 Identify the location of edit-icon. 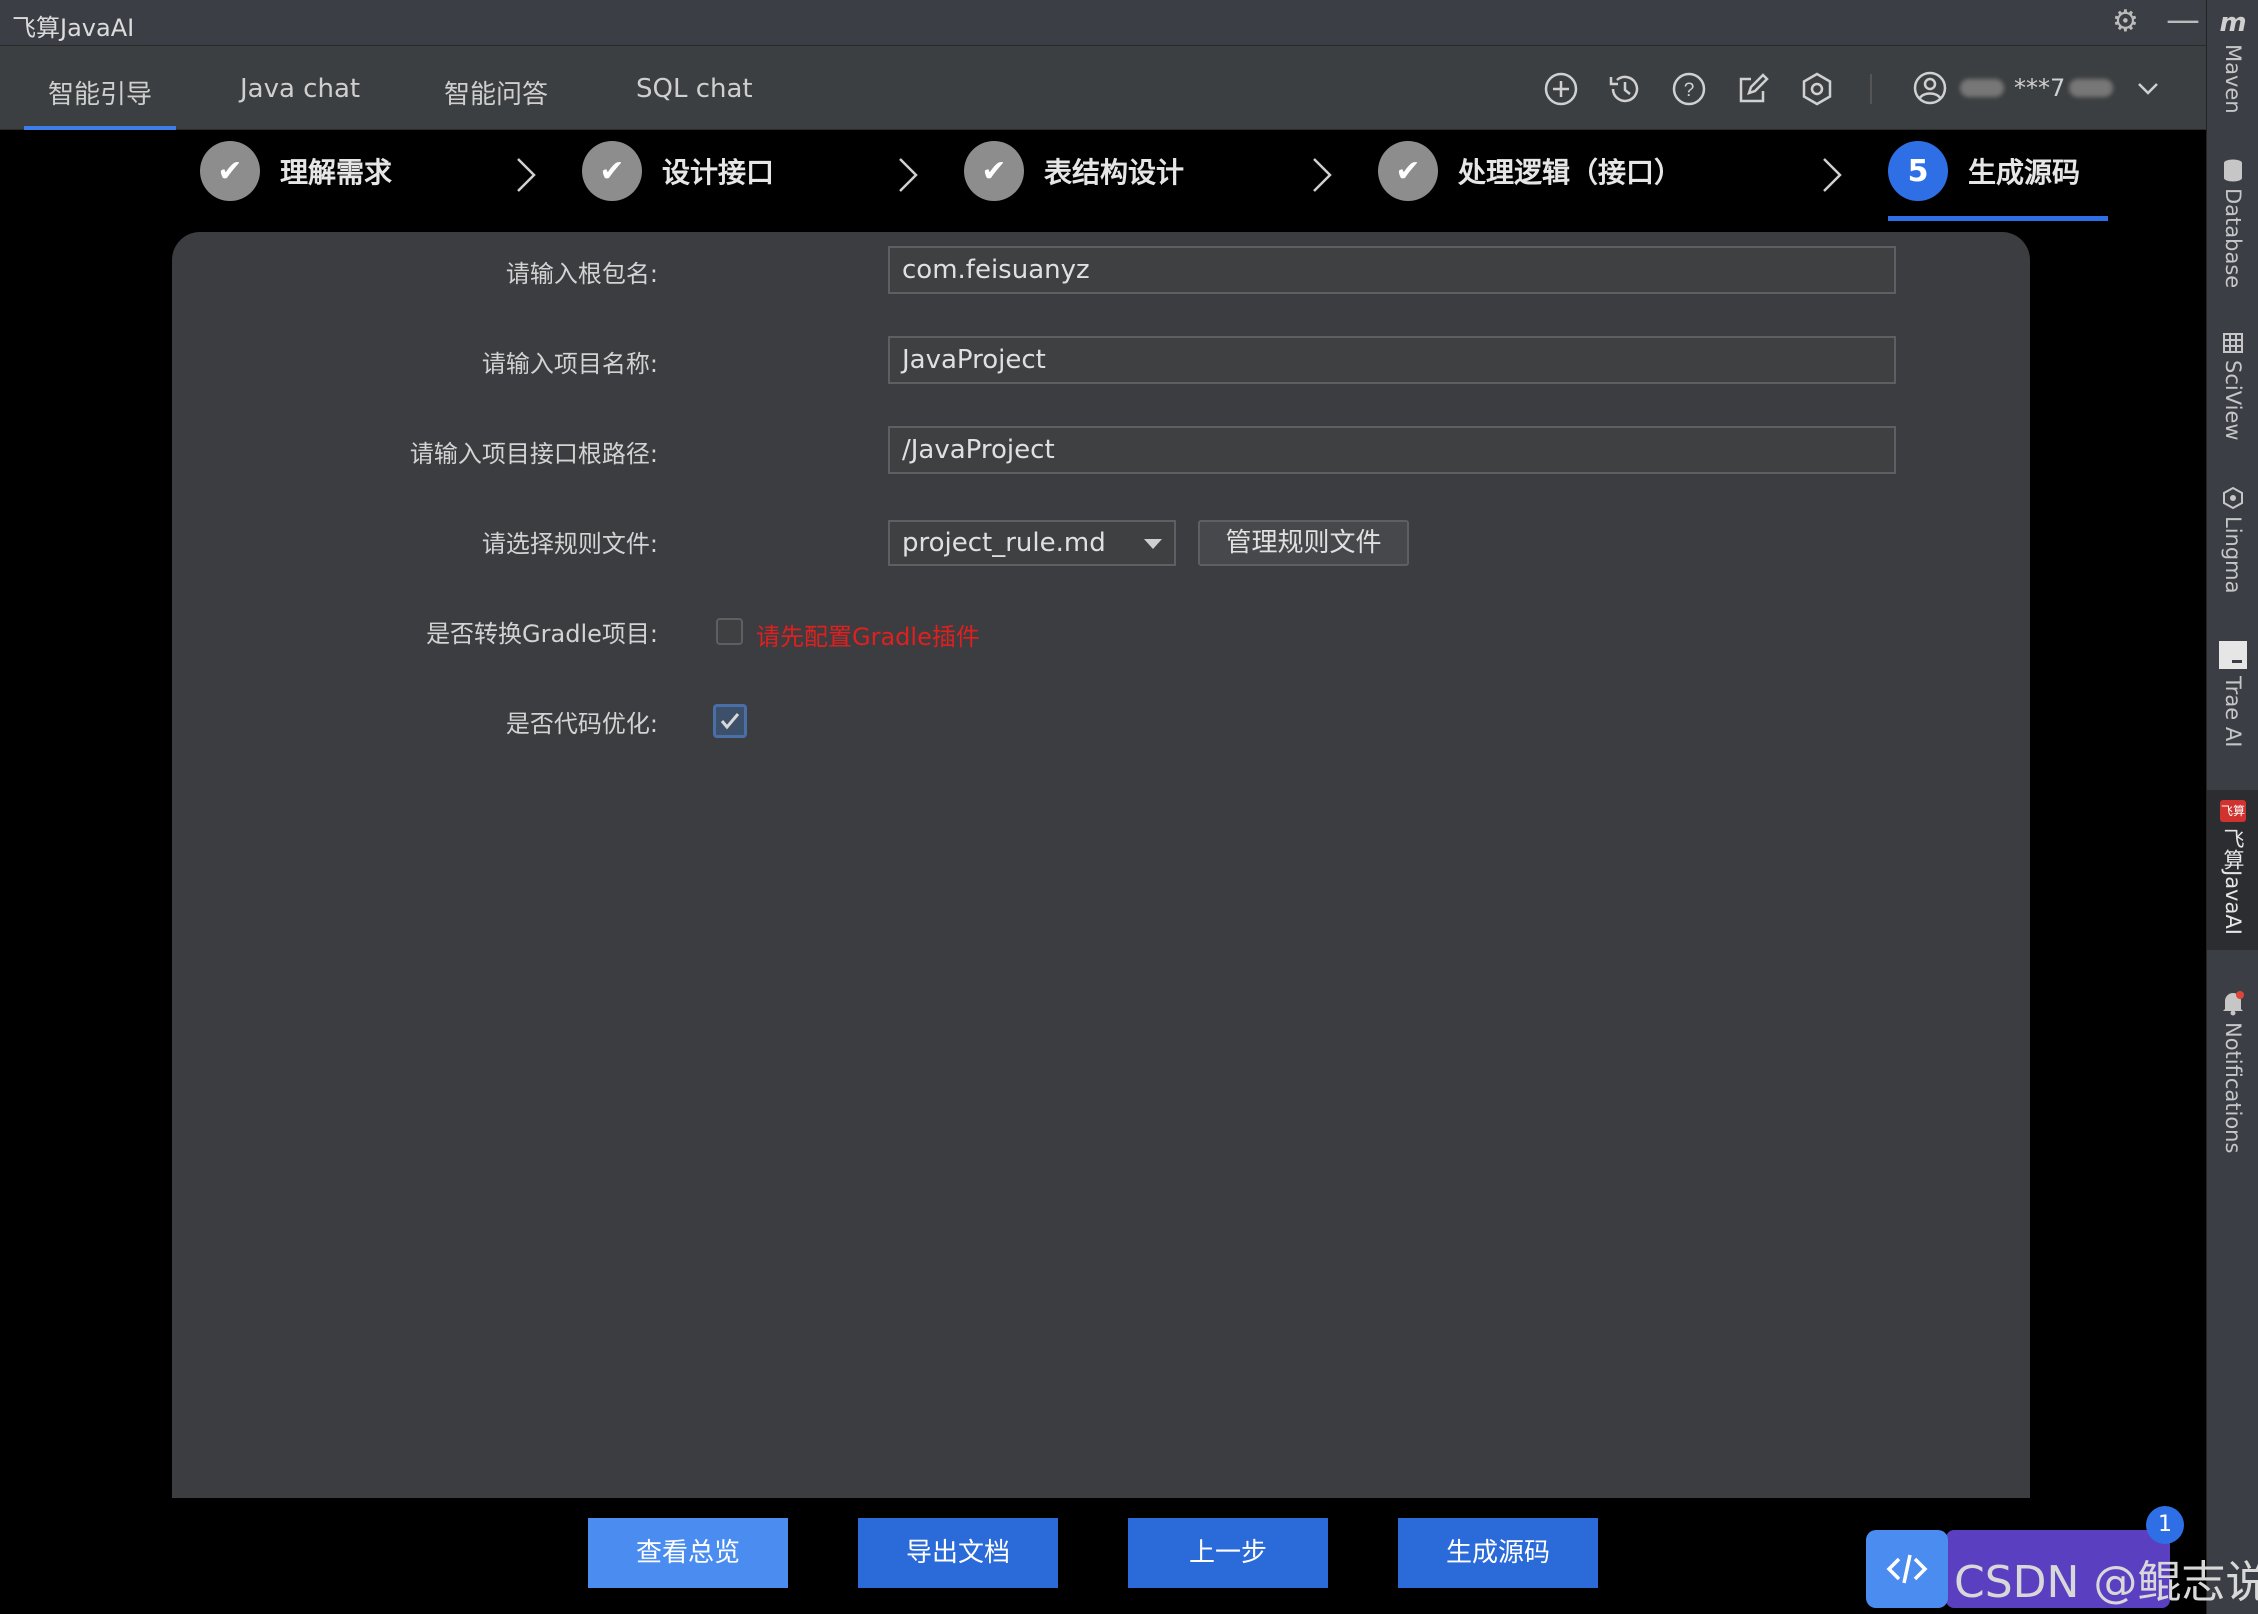
(1753, 89).